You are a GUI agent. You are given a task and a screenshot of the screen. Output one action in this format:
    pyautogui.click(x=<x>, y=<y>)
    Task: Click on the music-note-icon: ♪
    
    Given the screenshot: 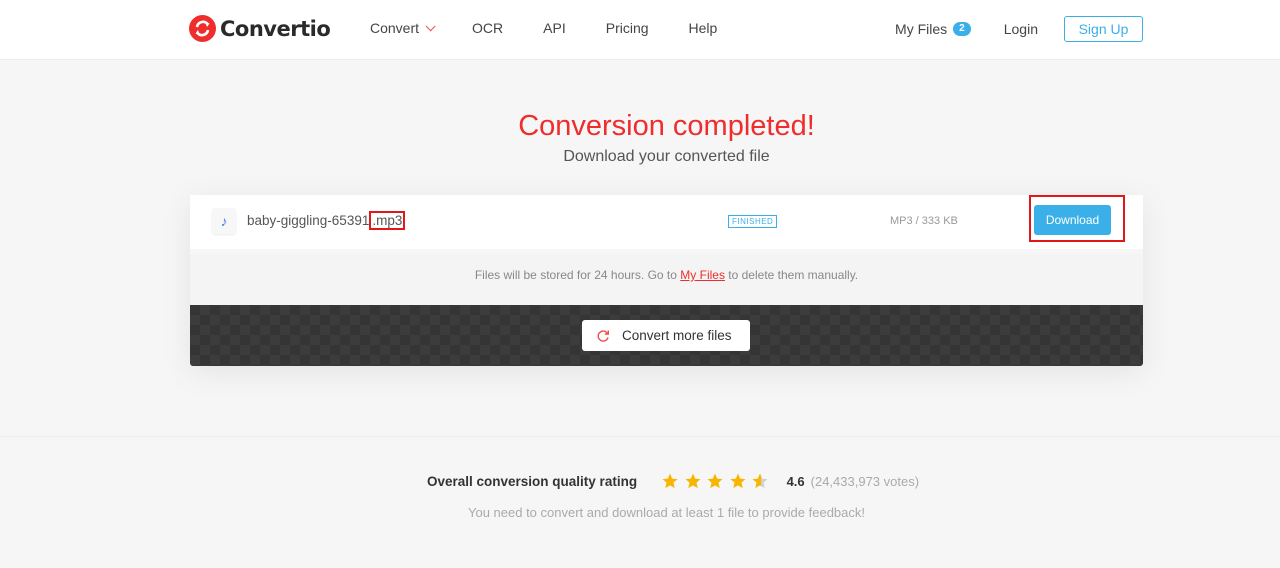 What is the action you would take?
    pyautogui.click(x=224, y=221)
    